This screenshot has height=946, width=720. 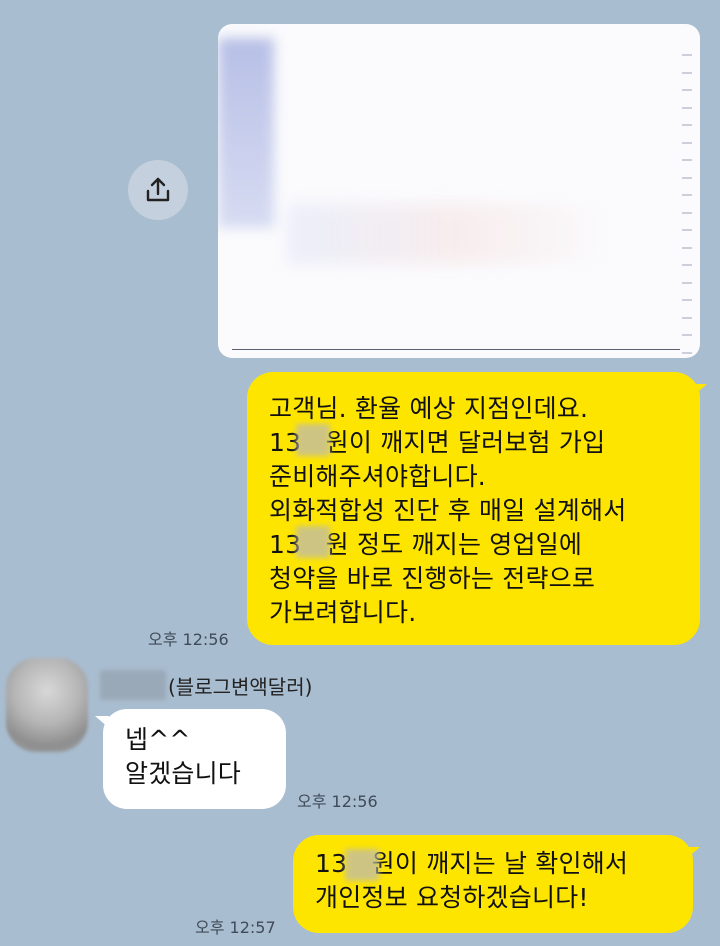 I want to click on share-button, so click(x=158, y=190).